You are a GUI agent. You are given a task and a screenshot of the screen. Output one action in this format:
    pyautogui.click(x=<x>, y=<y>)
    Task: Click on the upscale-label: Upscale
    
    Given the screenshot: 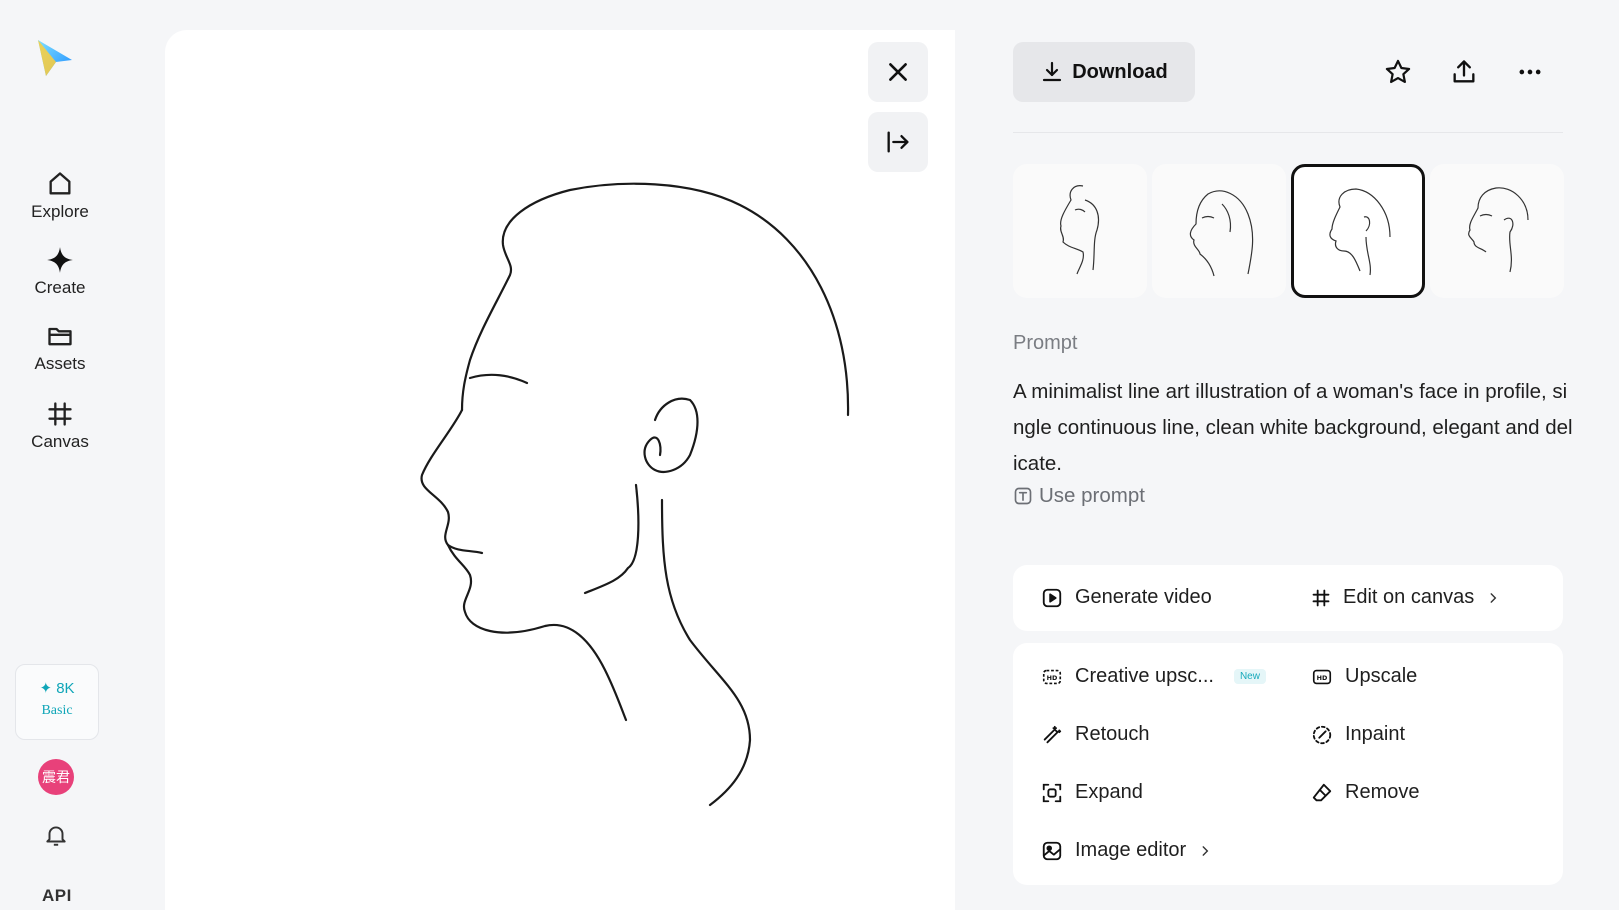 What is the action you would take?
    pyautogui.click(x=1381, y=676)
    